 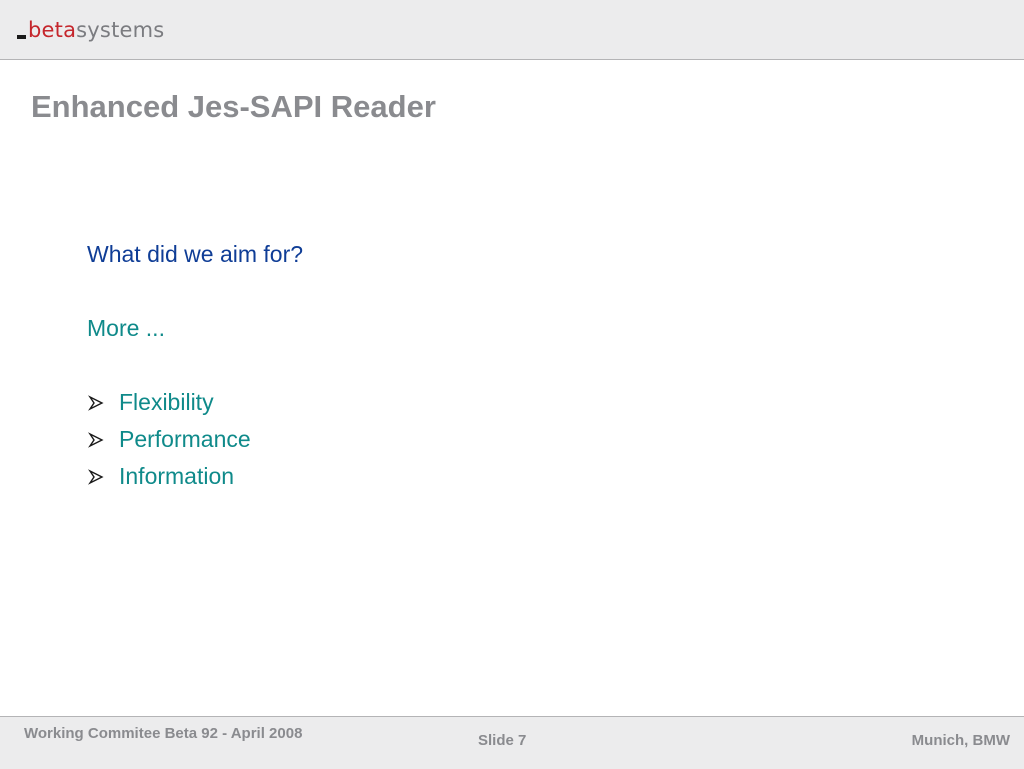 I want to click on logo-dash, so click(x=21, y=37).